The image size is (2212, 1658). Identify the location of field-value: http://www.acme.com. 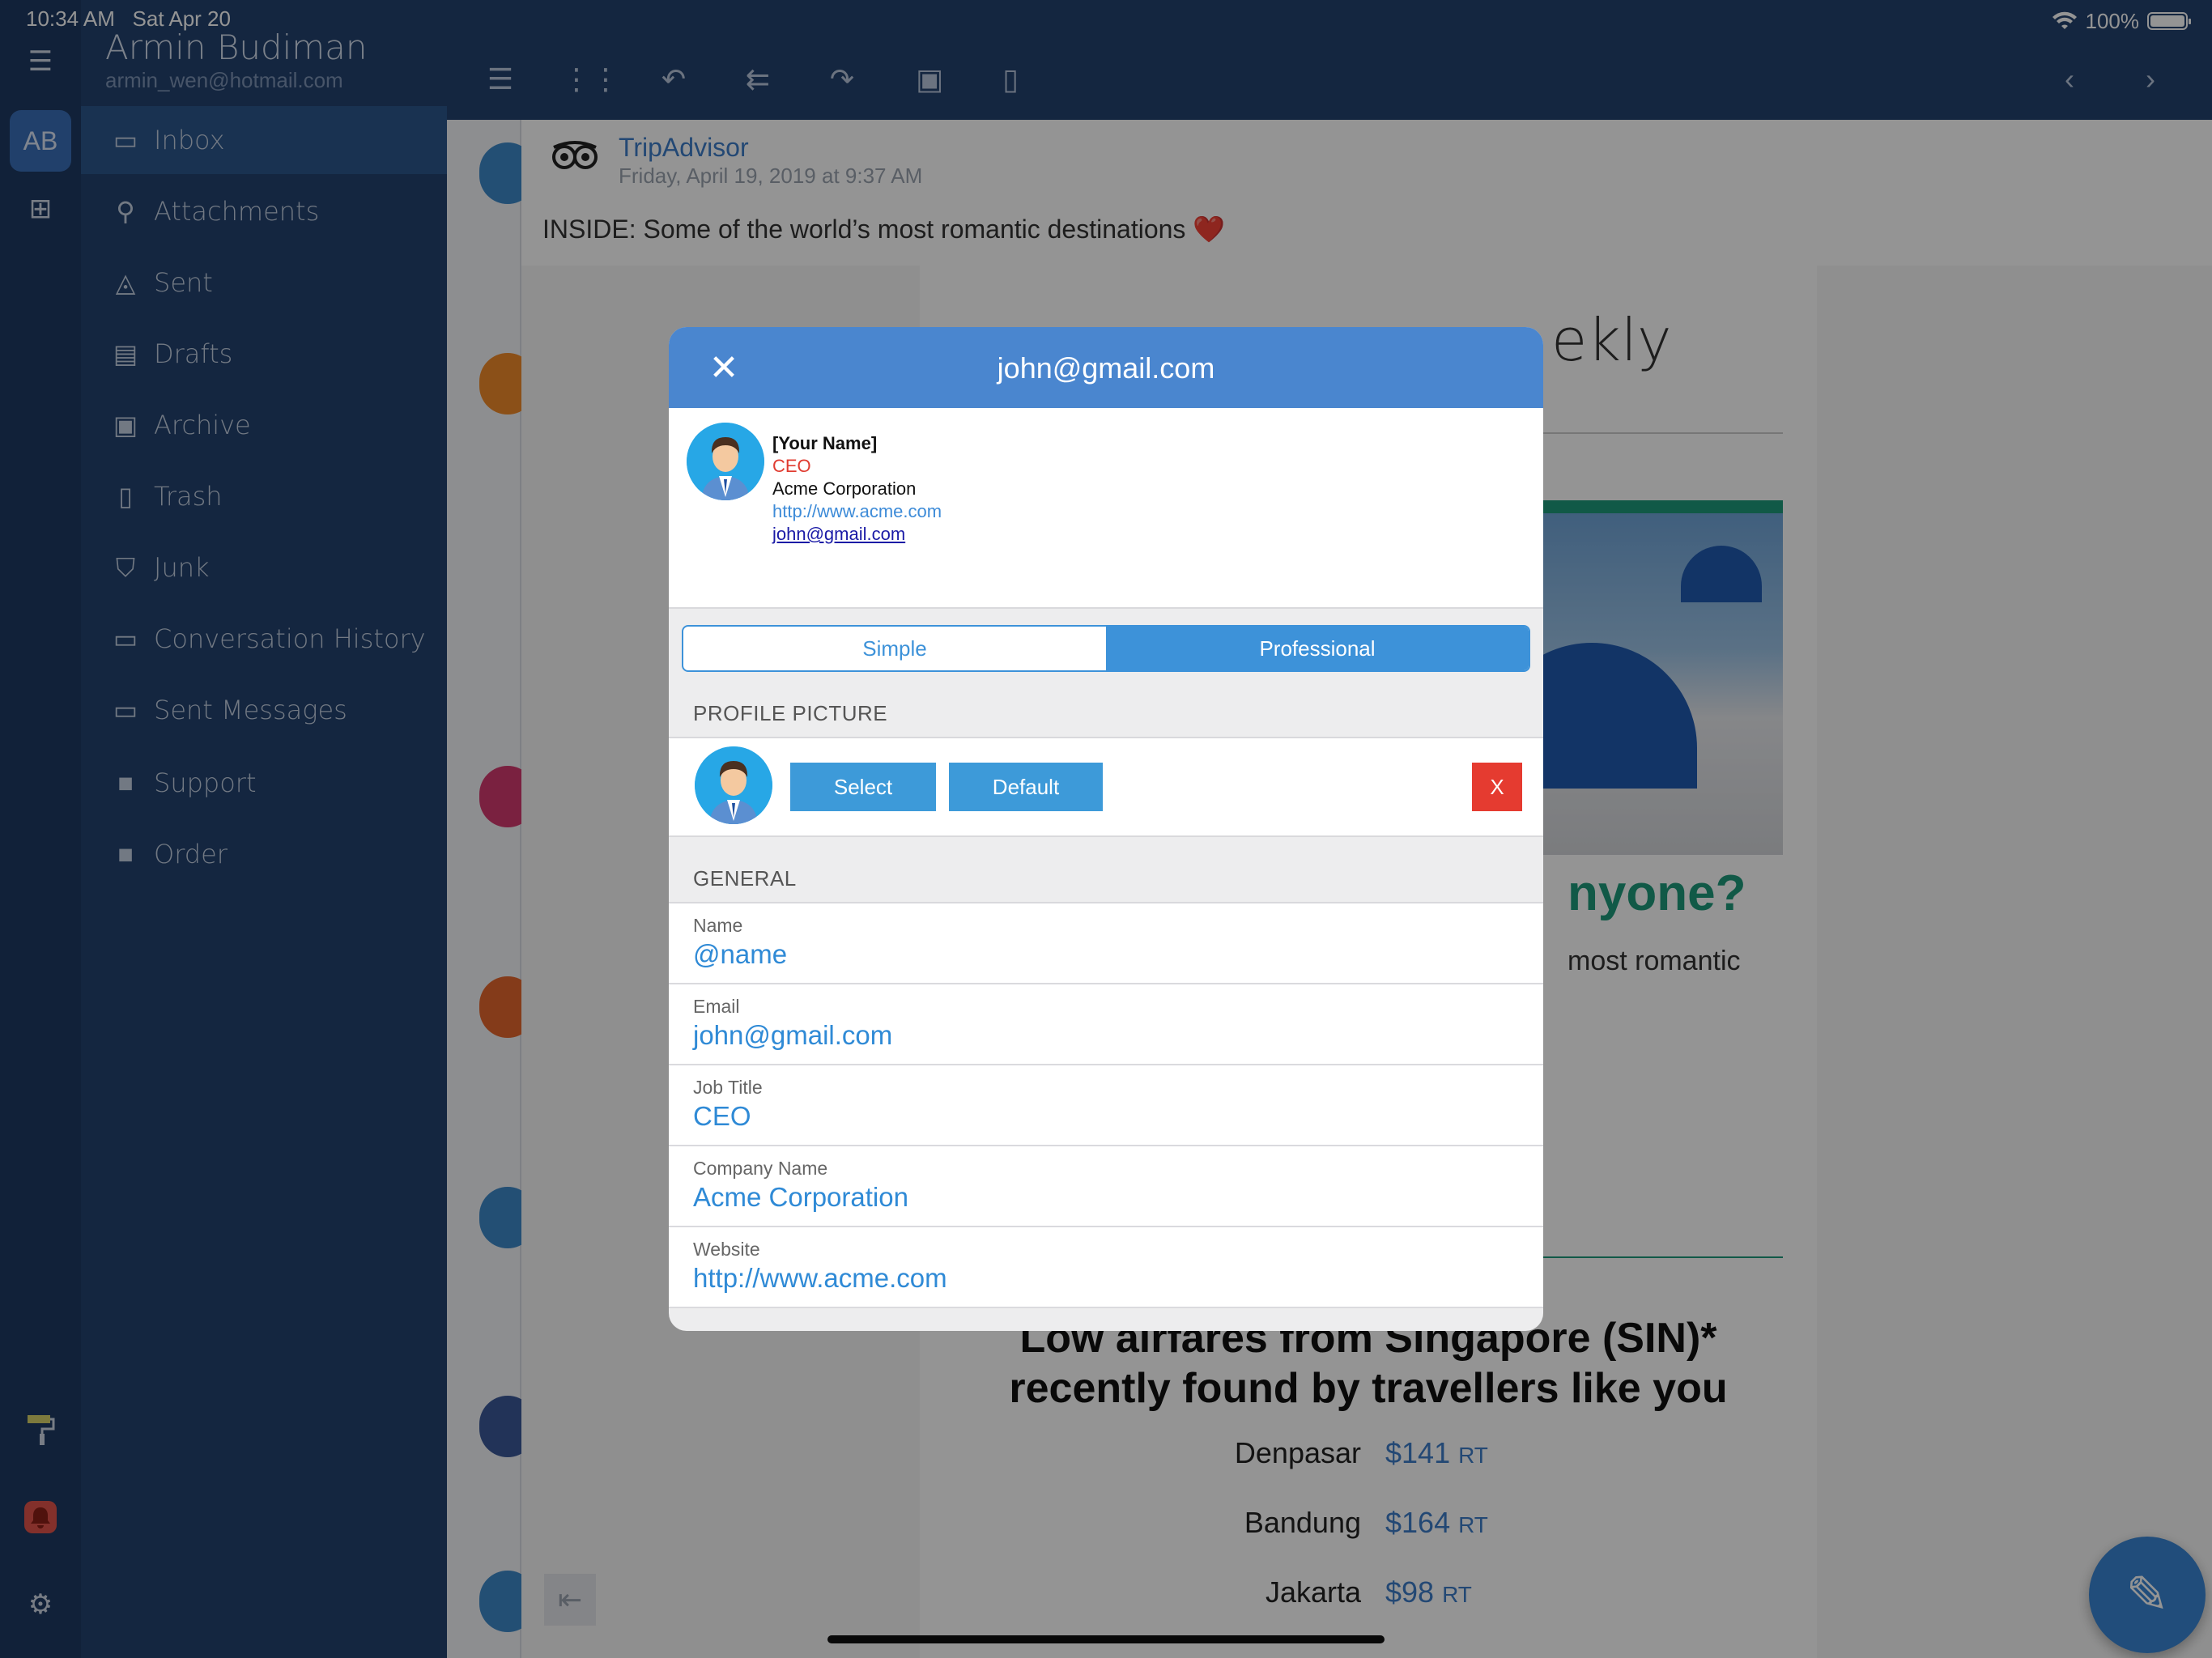
(820, 1278).